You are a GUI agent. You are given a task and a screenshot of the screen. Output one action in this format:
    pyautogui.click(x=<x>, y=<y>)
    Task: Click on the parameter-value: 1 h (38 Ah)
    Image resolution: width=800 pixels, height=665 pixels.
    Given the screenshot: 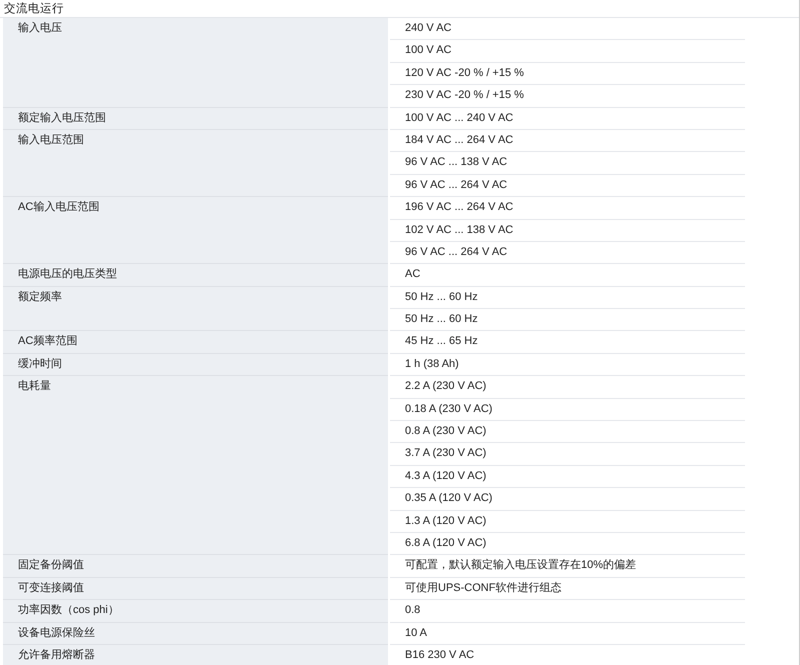 What is the action you would take?
    pyautogui.click(x=567, y=364)
    